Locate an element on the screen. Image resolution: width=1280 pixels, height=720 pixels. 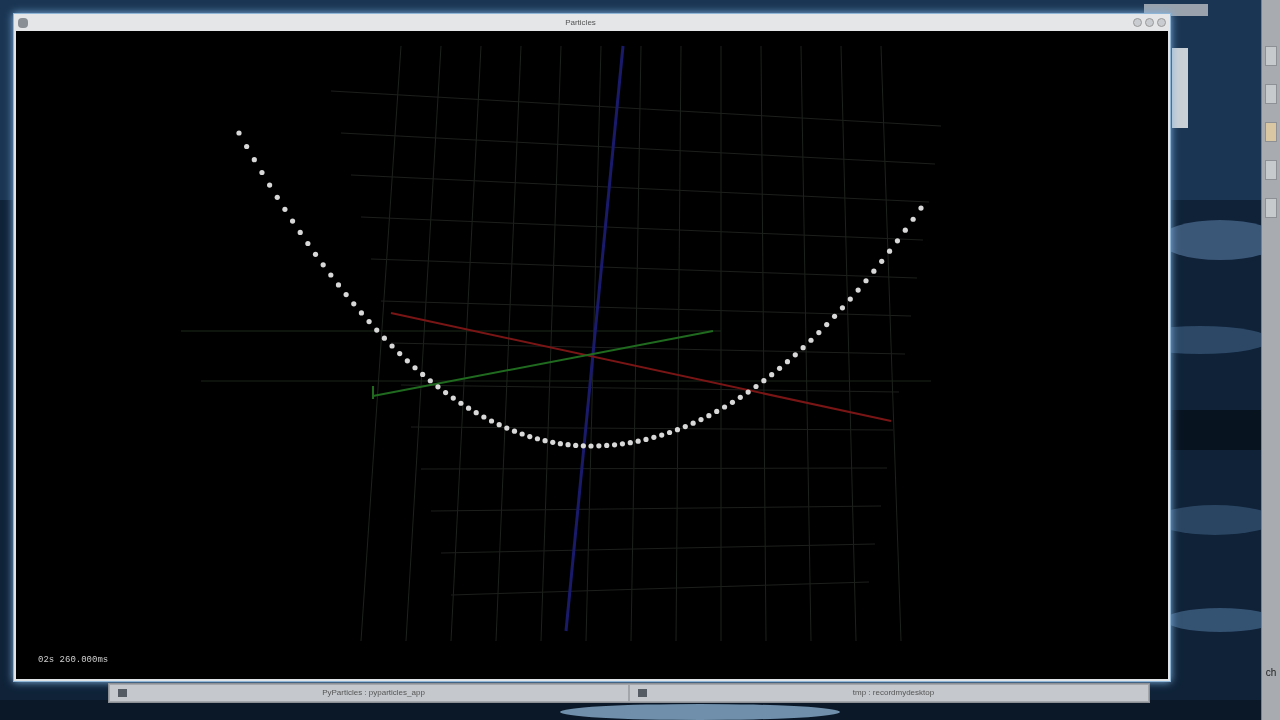
close-button is located at coordinates (1161, 22).